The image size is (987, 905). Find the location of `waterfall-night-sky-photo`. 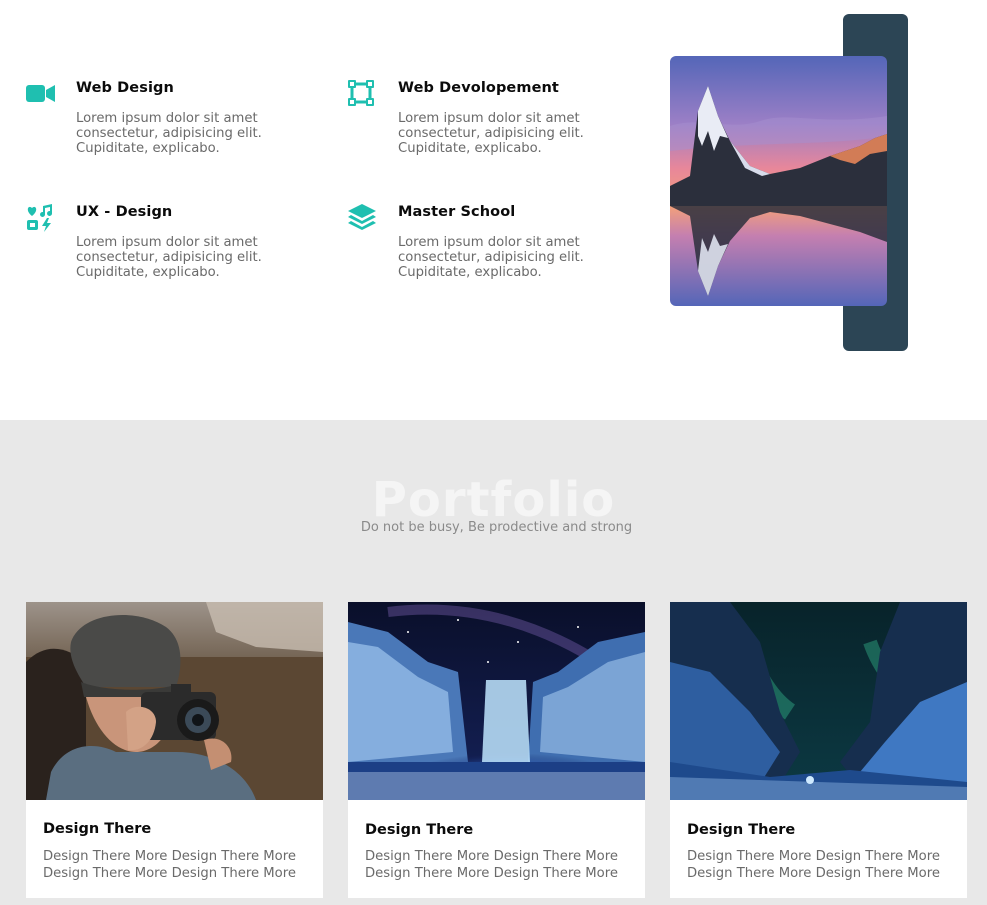

waterfall-night-sky-photo is located at coordinates (496, 701).